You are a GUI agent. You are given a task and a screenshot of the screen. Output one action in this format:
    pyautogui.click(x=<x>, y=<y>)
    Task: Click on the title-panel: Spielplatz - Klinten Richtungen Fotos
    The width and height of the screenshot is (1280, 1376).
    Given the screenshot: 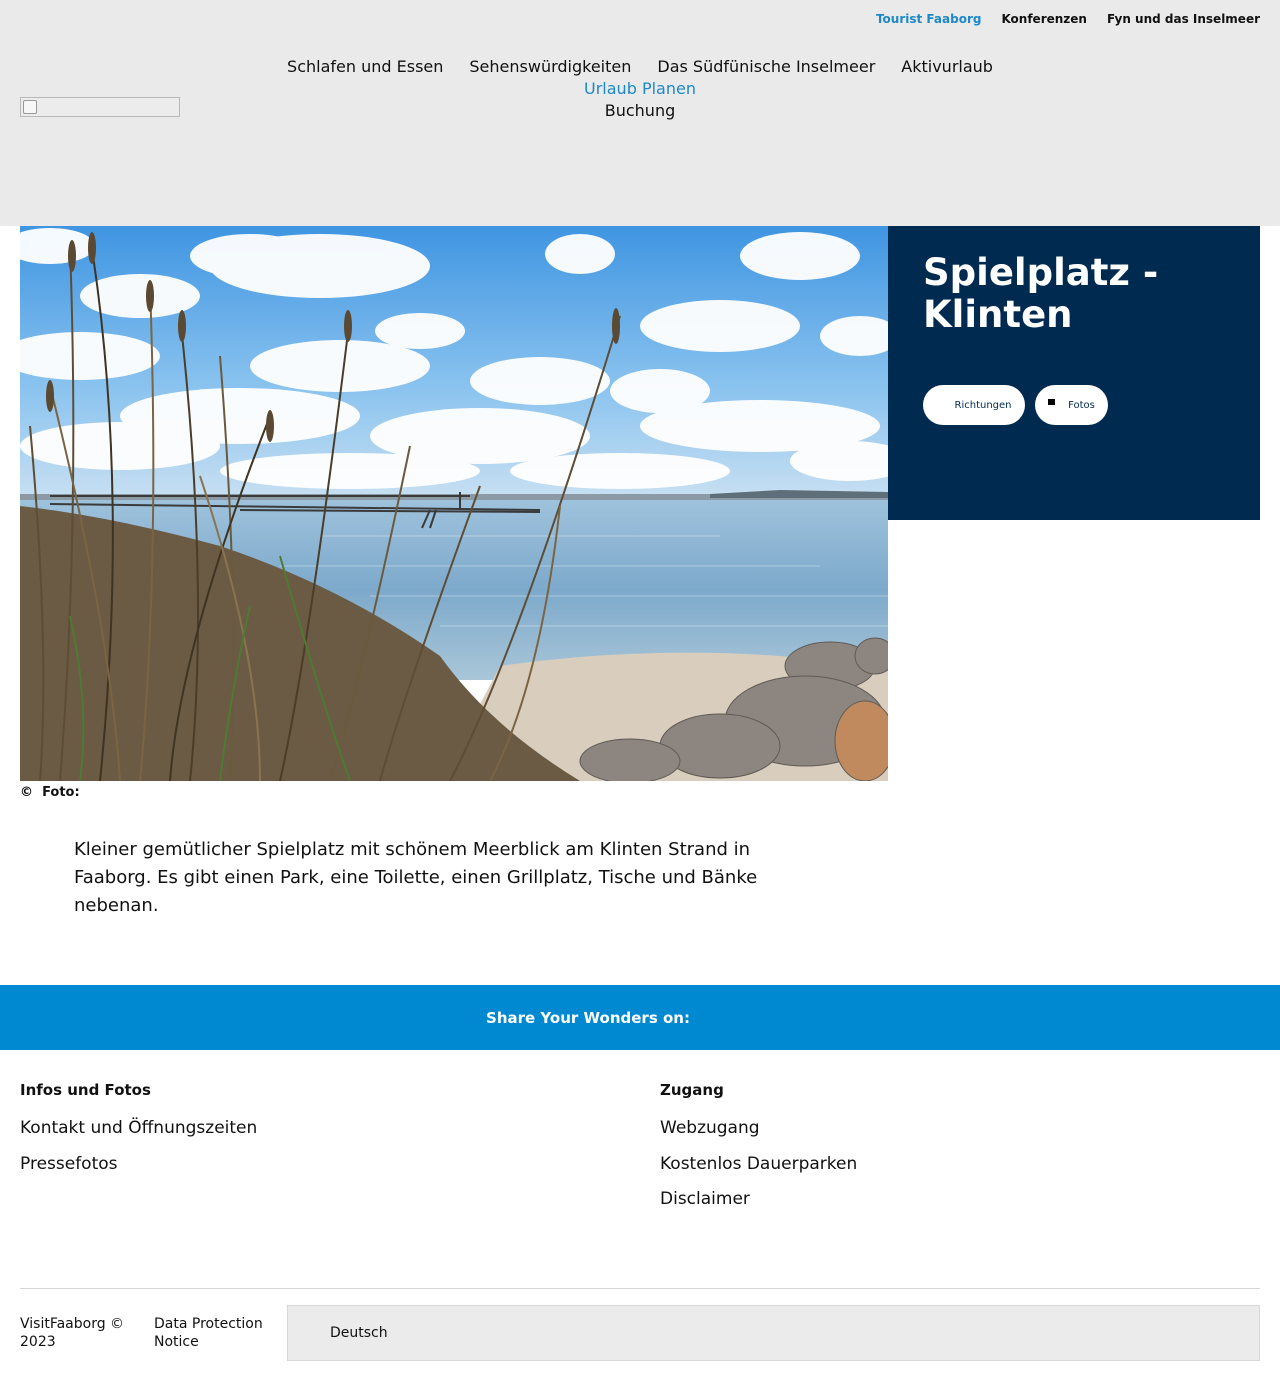 What is the action you would take?
    pyautogui.click(x=1074, y=373)
    